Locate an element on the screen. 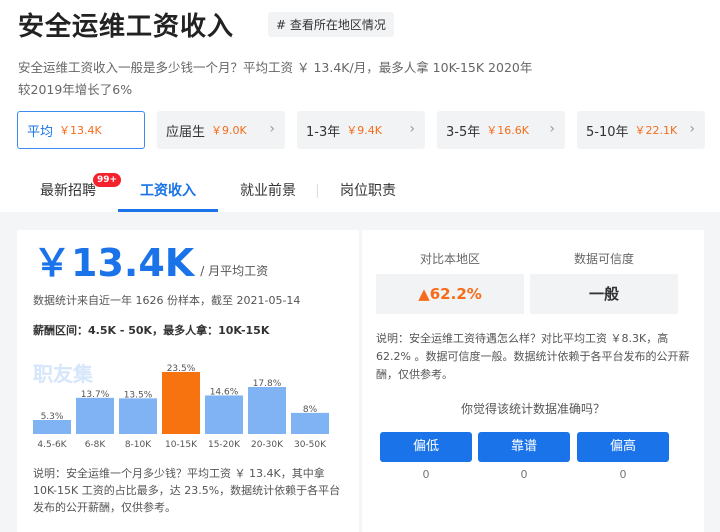  level-1-3-years: 1-3年 ￥9.4K › is located at coordinates (361, 130).